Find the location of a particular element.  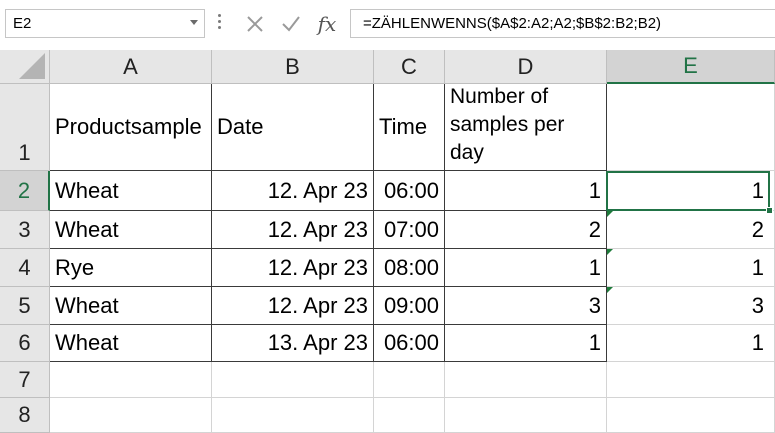

cancel-button is located at coordinates (255, 23).